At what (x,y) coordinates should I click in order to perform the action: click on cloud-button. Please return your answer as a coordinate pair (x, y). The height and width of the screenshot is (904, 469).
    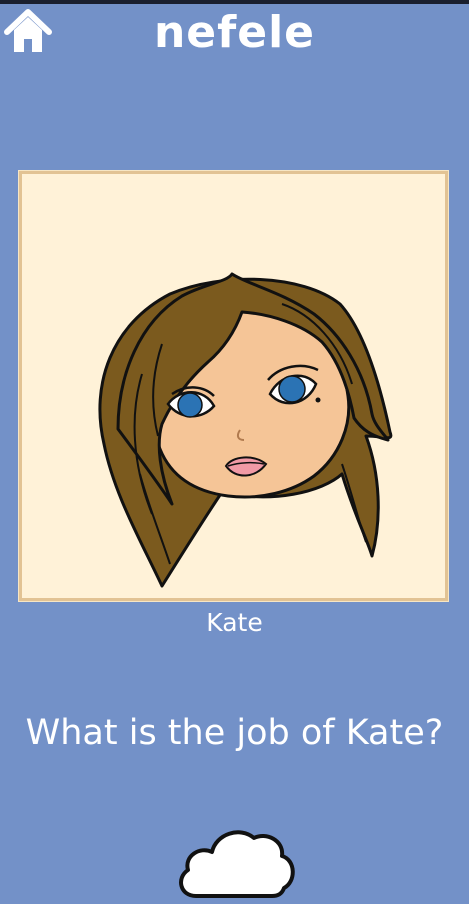
    Looking at the image, I should click on (235, 861).